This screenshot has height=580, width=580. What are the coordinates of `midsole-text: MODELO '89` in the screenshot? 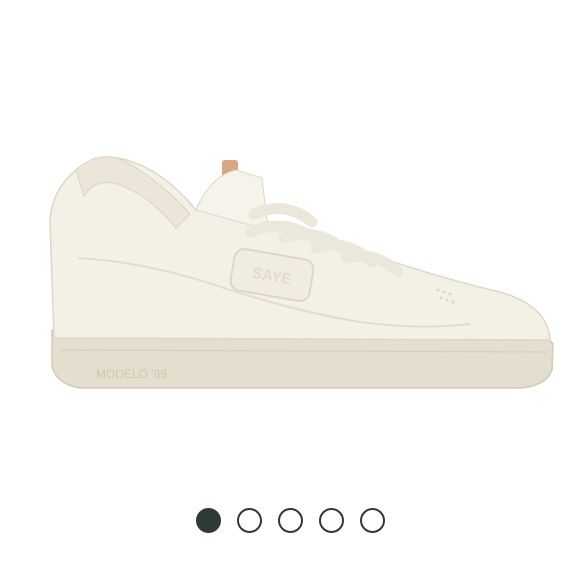 It's located at (131, 374).